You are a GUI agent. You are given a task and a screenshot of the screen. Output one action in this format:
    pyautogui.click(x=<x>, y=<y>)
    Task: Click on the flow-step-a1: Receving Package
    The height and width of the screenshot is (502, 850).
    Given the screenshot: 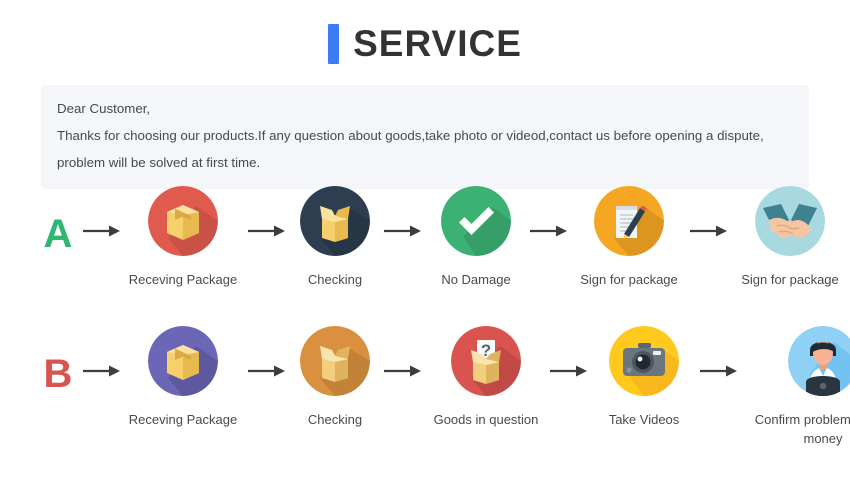 What is the action you would take?
    pyautogui.click(x=183, y=237)
    